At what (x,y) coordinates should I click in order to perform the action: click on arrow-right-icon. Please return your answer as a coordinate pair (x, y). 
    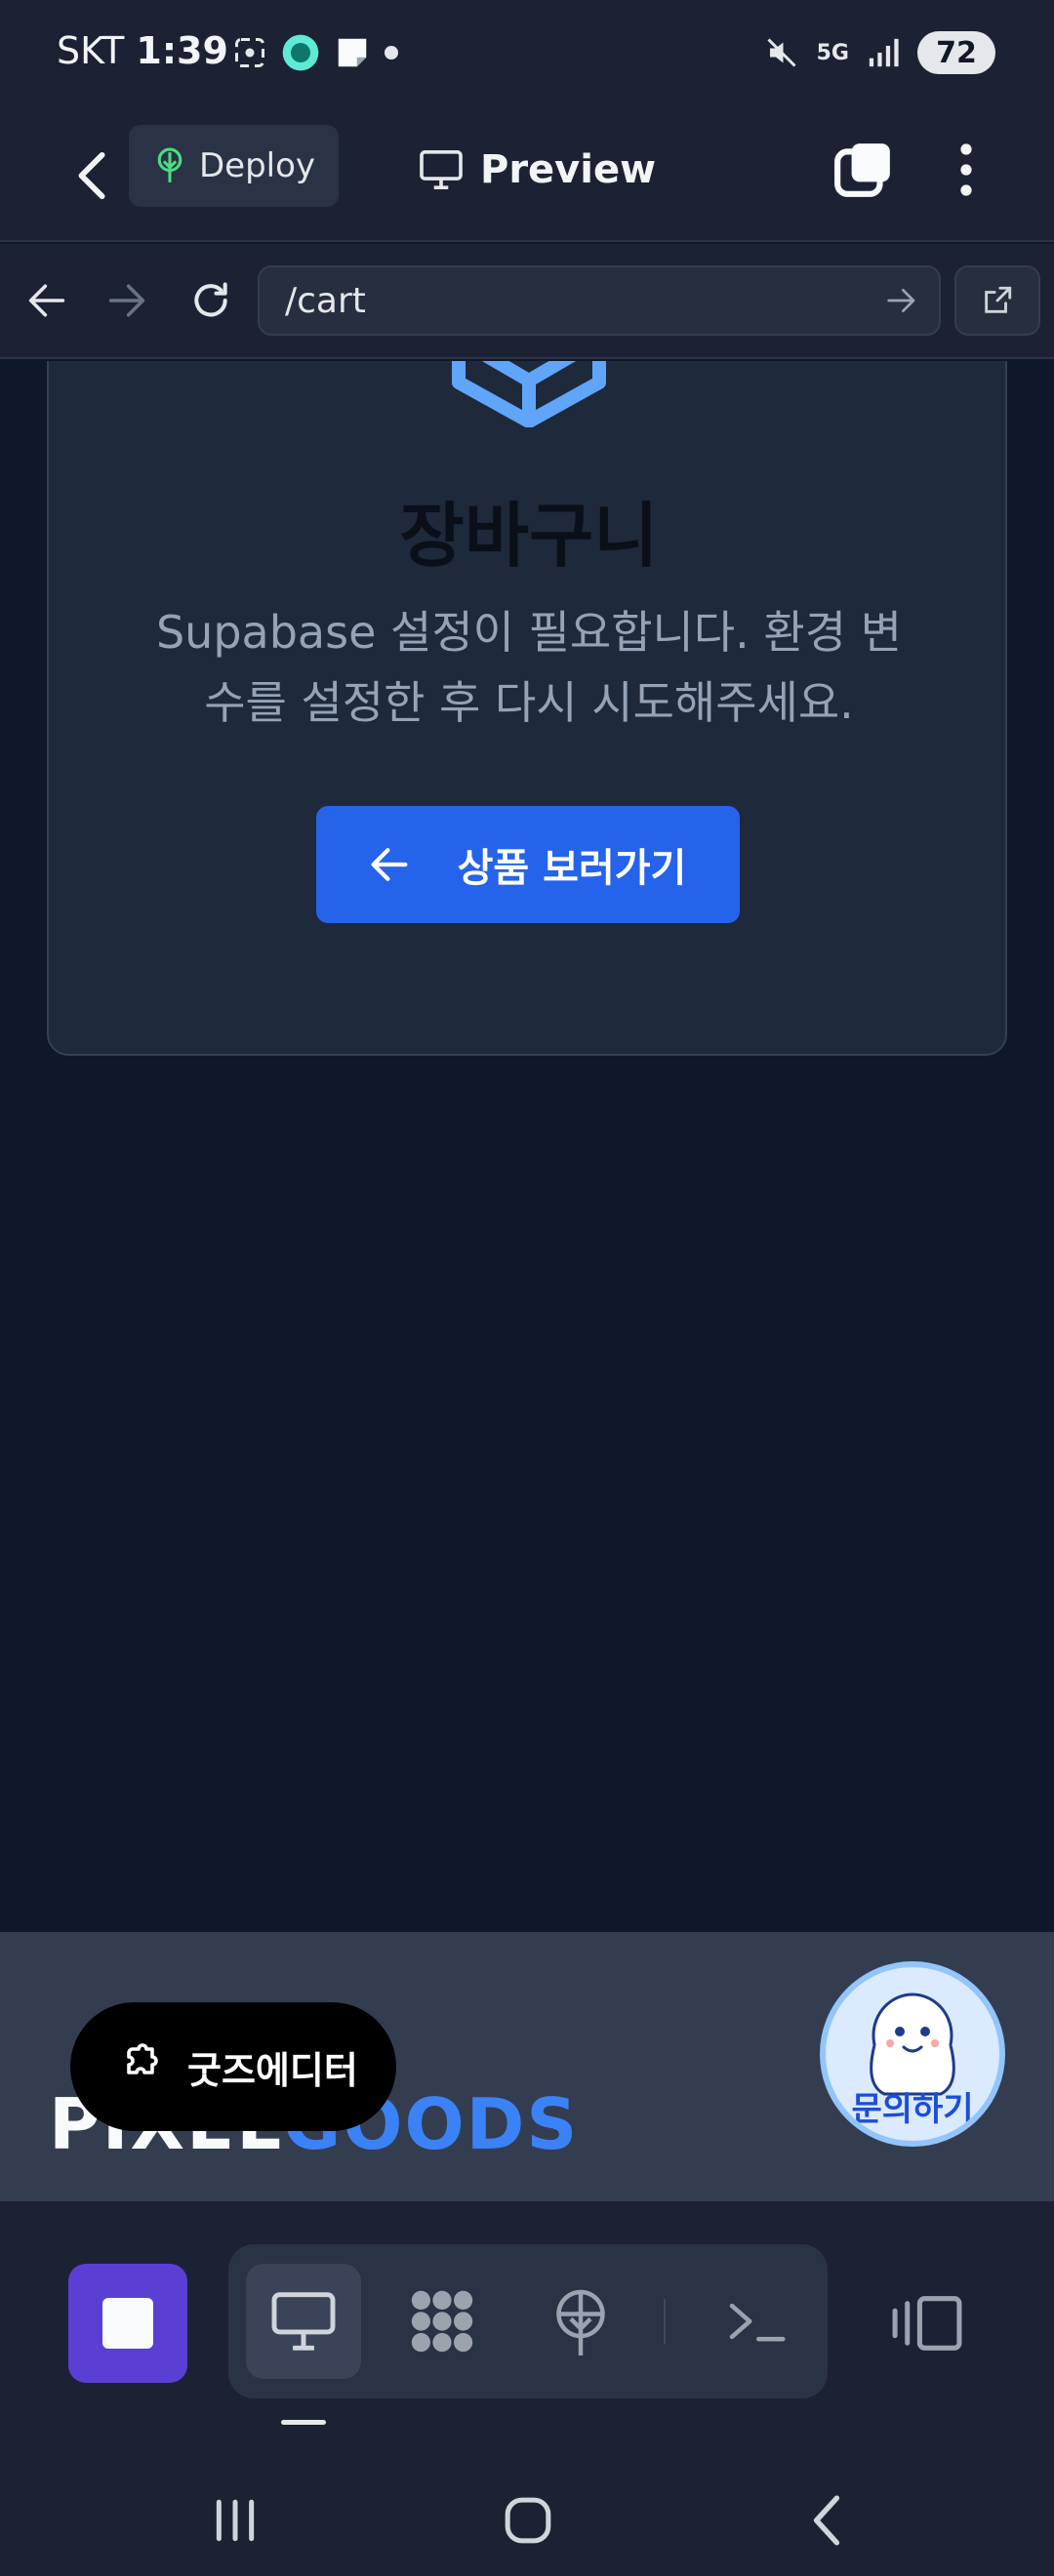
    Looking at the image, I should click on (127, 300).